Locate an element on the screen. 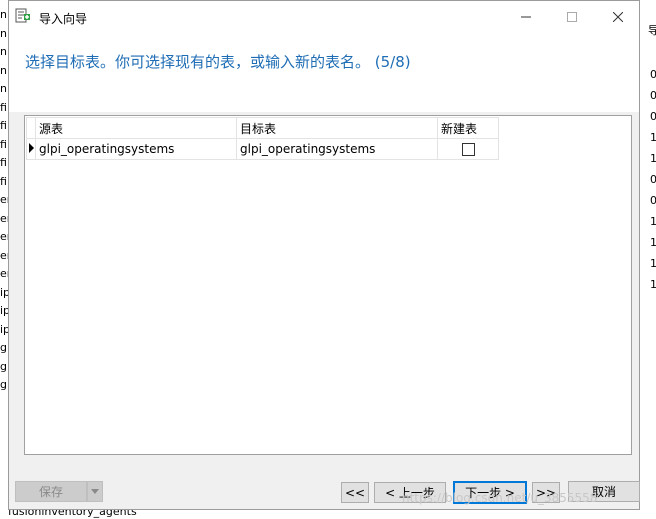 Image resolution: width=656 pixels, height=519 pixels. header-panel: 选择目标表。你可选择现有的表，或输入新的表名。 (5/8) is located at coordinates (324, 72).